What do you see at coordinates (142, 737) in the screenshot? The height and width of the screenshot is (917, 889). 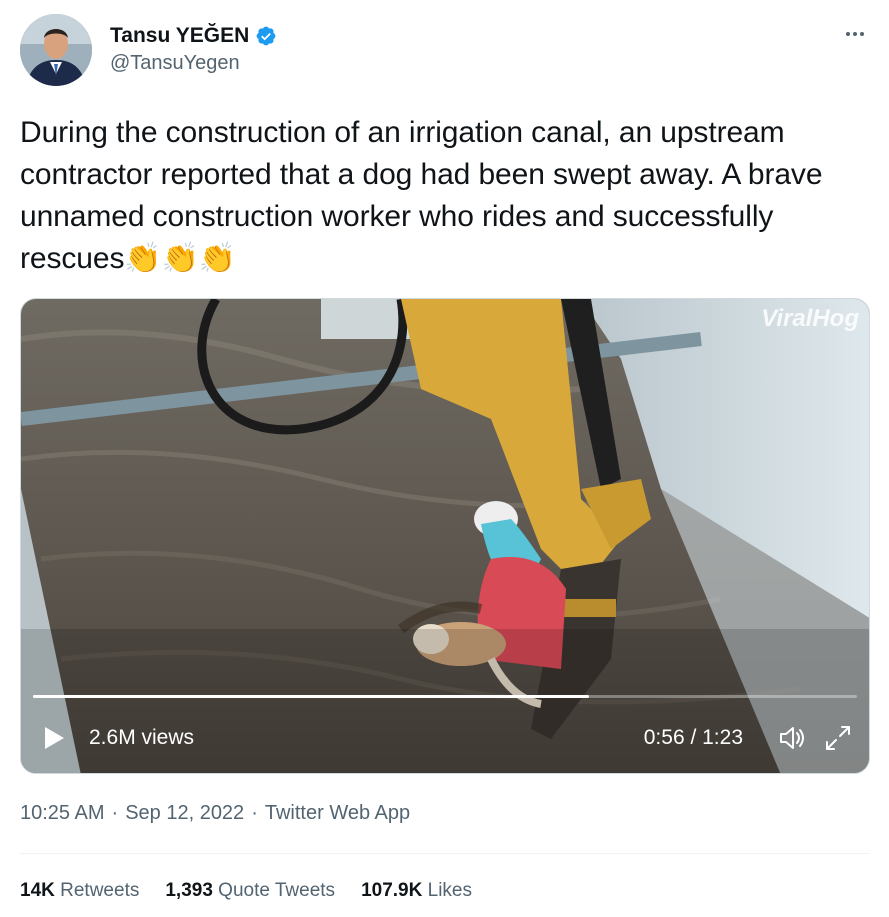 I see `view-count: 2.6M views` at bounding box center [142, 737].